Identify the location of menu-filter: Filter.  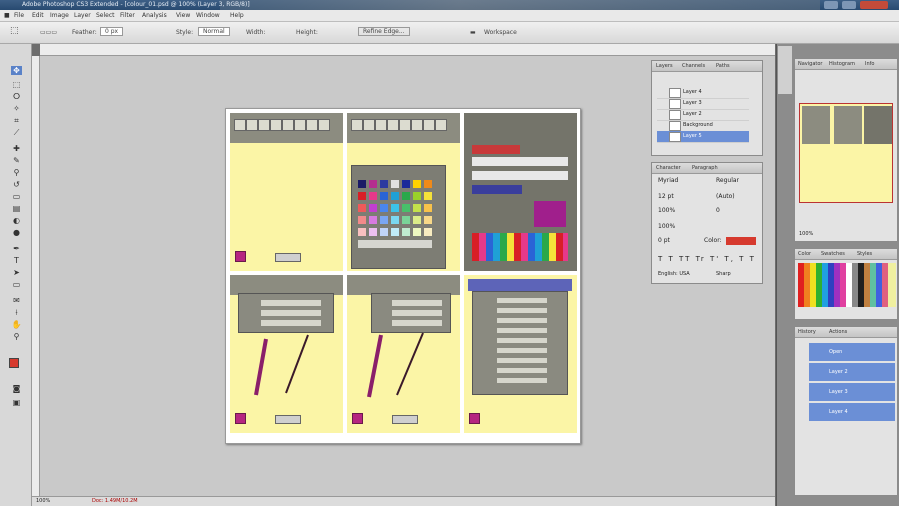
(127, 15).